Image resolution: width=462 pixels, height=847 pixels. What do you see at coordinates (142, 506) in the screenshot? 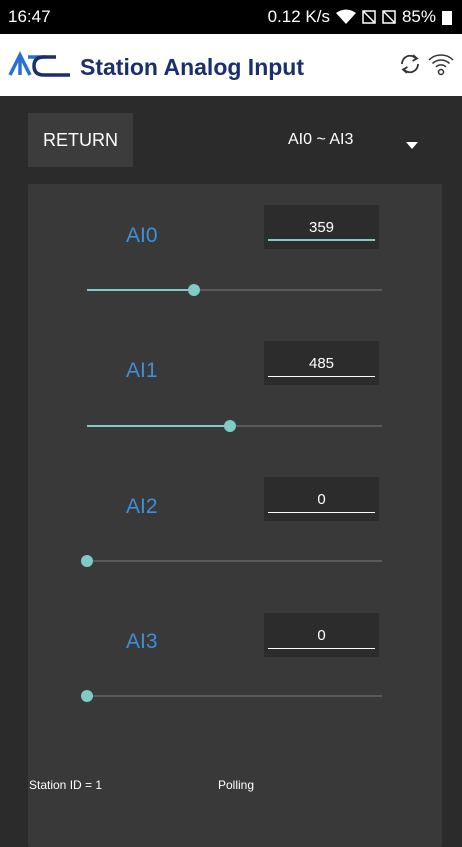
I see `channel-label: AI2` at bounding box center [142, 506].